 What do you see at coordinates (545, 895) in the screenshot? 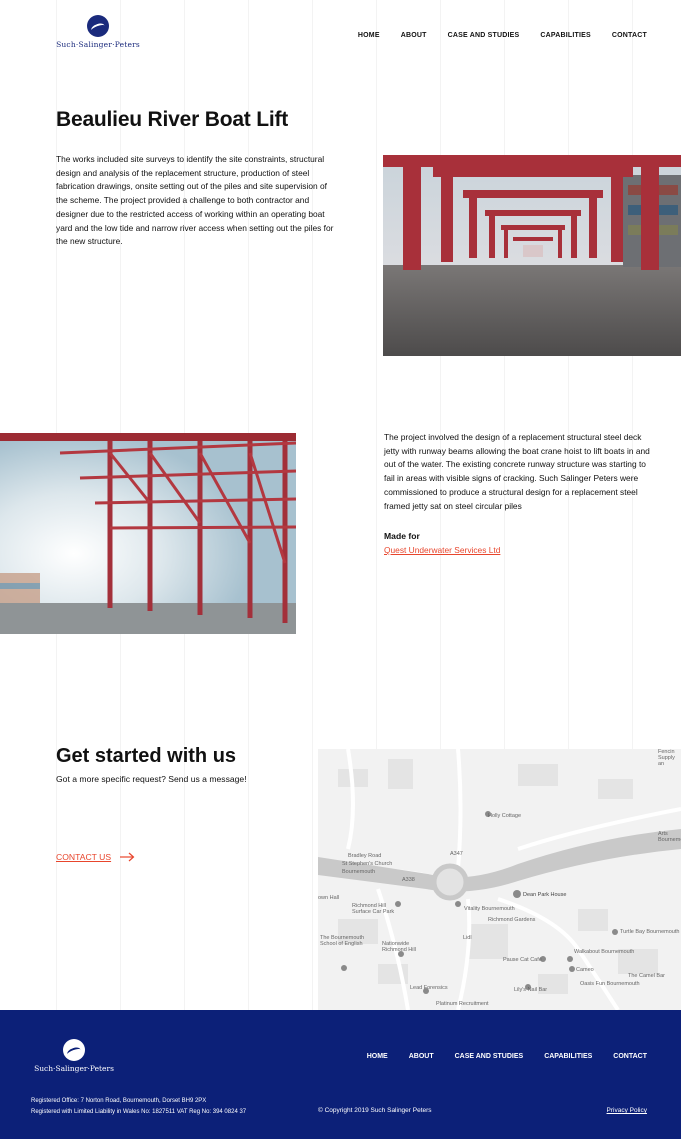
I see `map-label: Dean Park House` at bounding box center [545, 895].